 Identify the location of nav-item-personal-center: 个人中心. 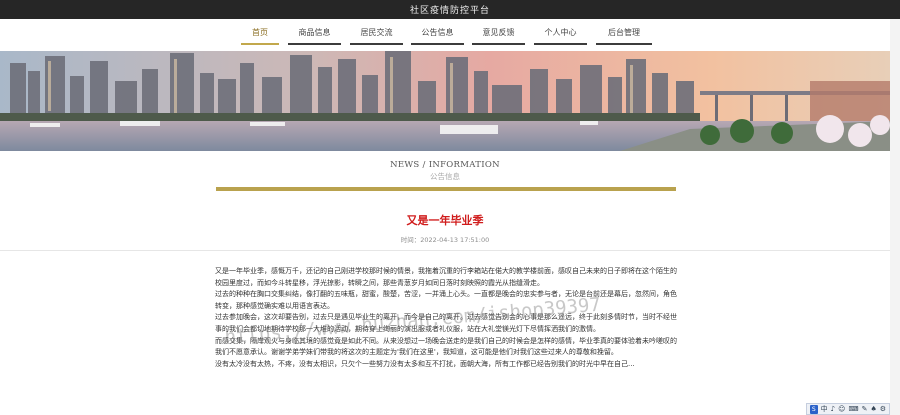
(560, 35).